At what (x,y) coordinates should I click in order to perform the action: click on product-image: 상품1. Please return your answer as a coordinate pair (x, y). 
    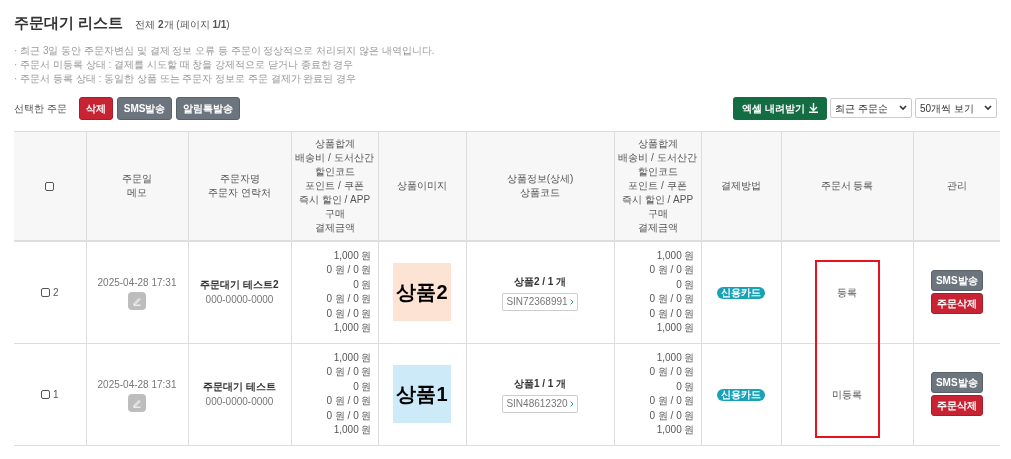
    Looking at the image, I should click on (422, 394).